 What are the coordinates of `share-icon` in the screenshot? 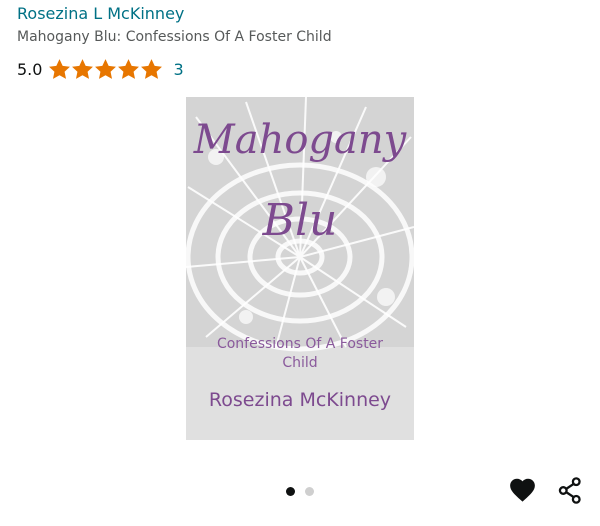 It's located at (570, 490).